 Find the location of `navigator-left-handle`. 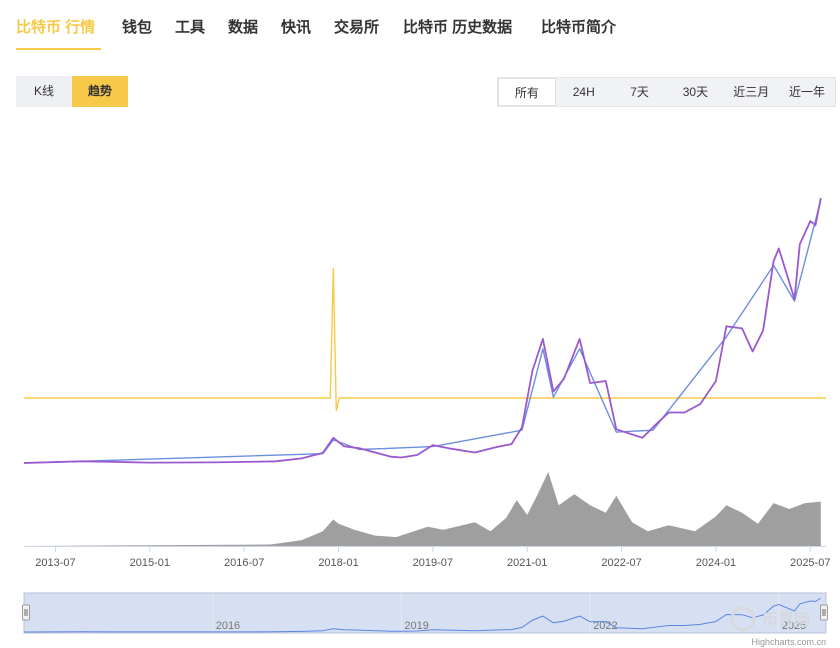

navigator-left-handle is located at coordinates (26, 612).